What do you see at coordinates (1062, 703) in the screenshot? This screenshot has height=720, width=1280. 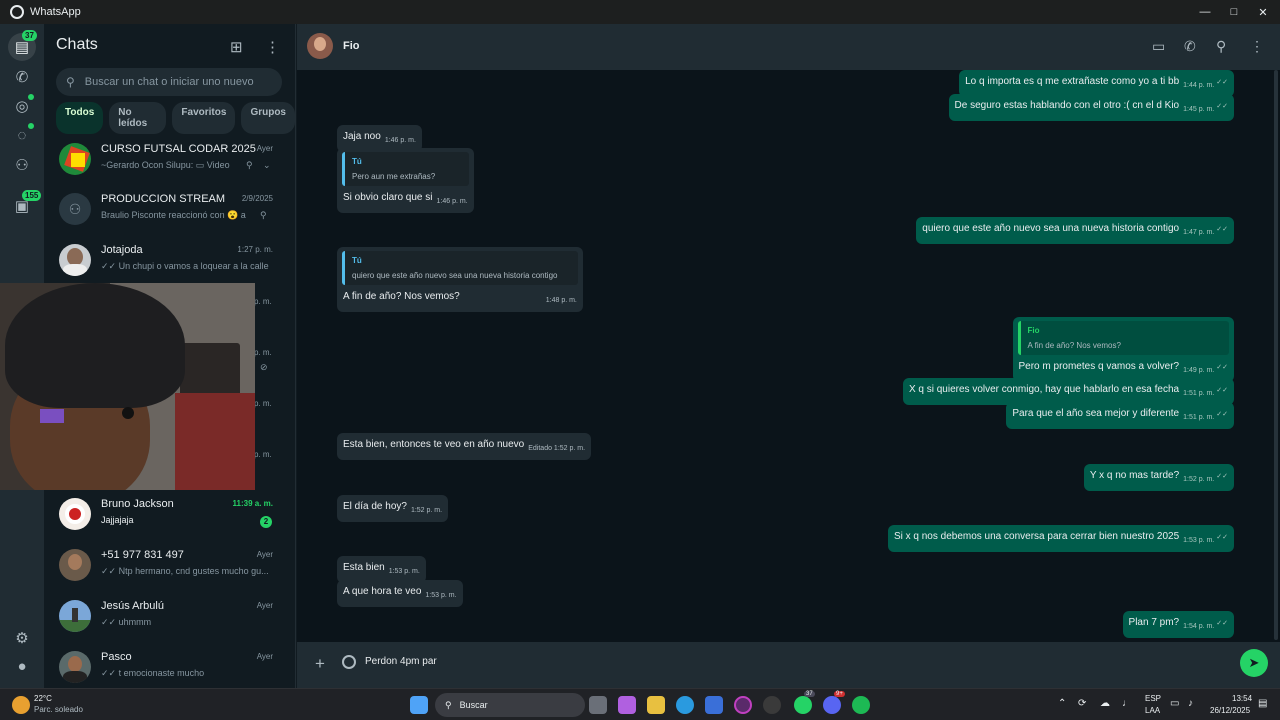 I see `tray-chevron-icon: ⌃` at bounding box center [1062, 703].